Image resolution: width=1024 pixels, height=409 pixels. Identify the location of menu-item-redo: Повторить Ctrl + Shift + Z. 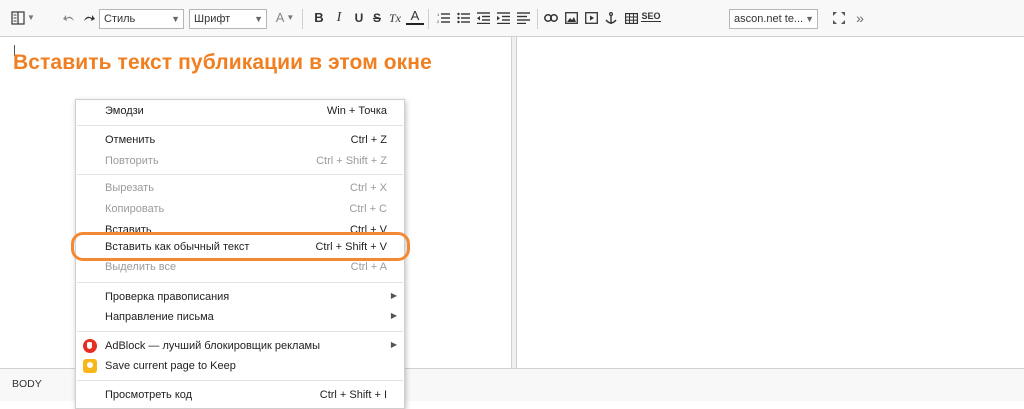
(241, 162).